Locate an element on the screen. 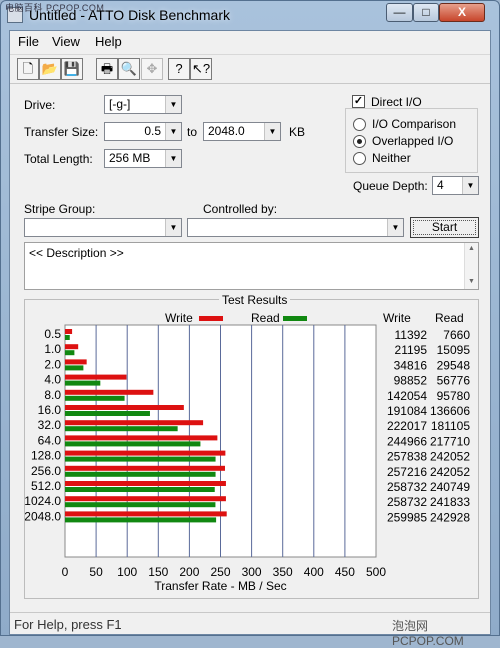  transfer-from-value: 0.5 is located at coordinates (152, 131).